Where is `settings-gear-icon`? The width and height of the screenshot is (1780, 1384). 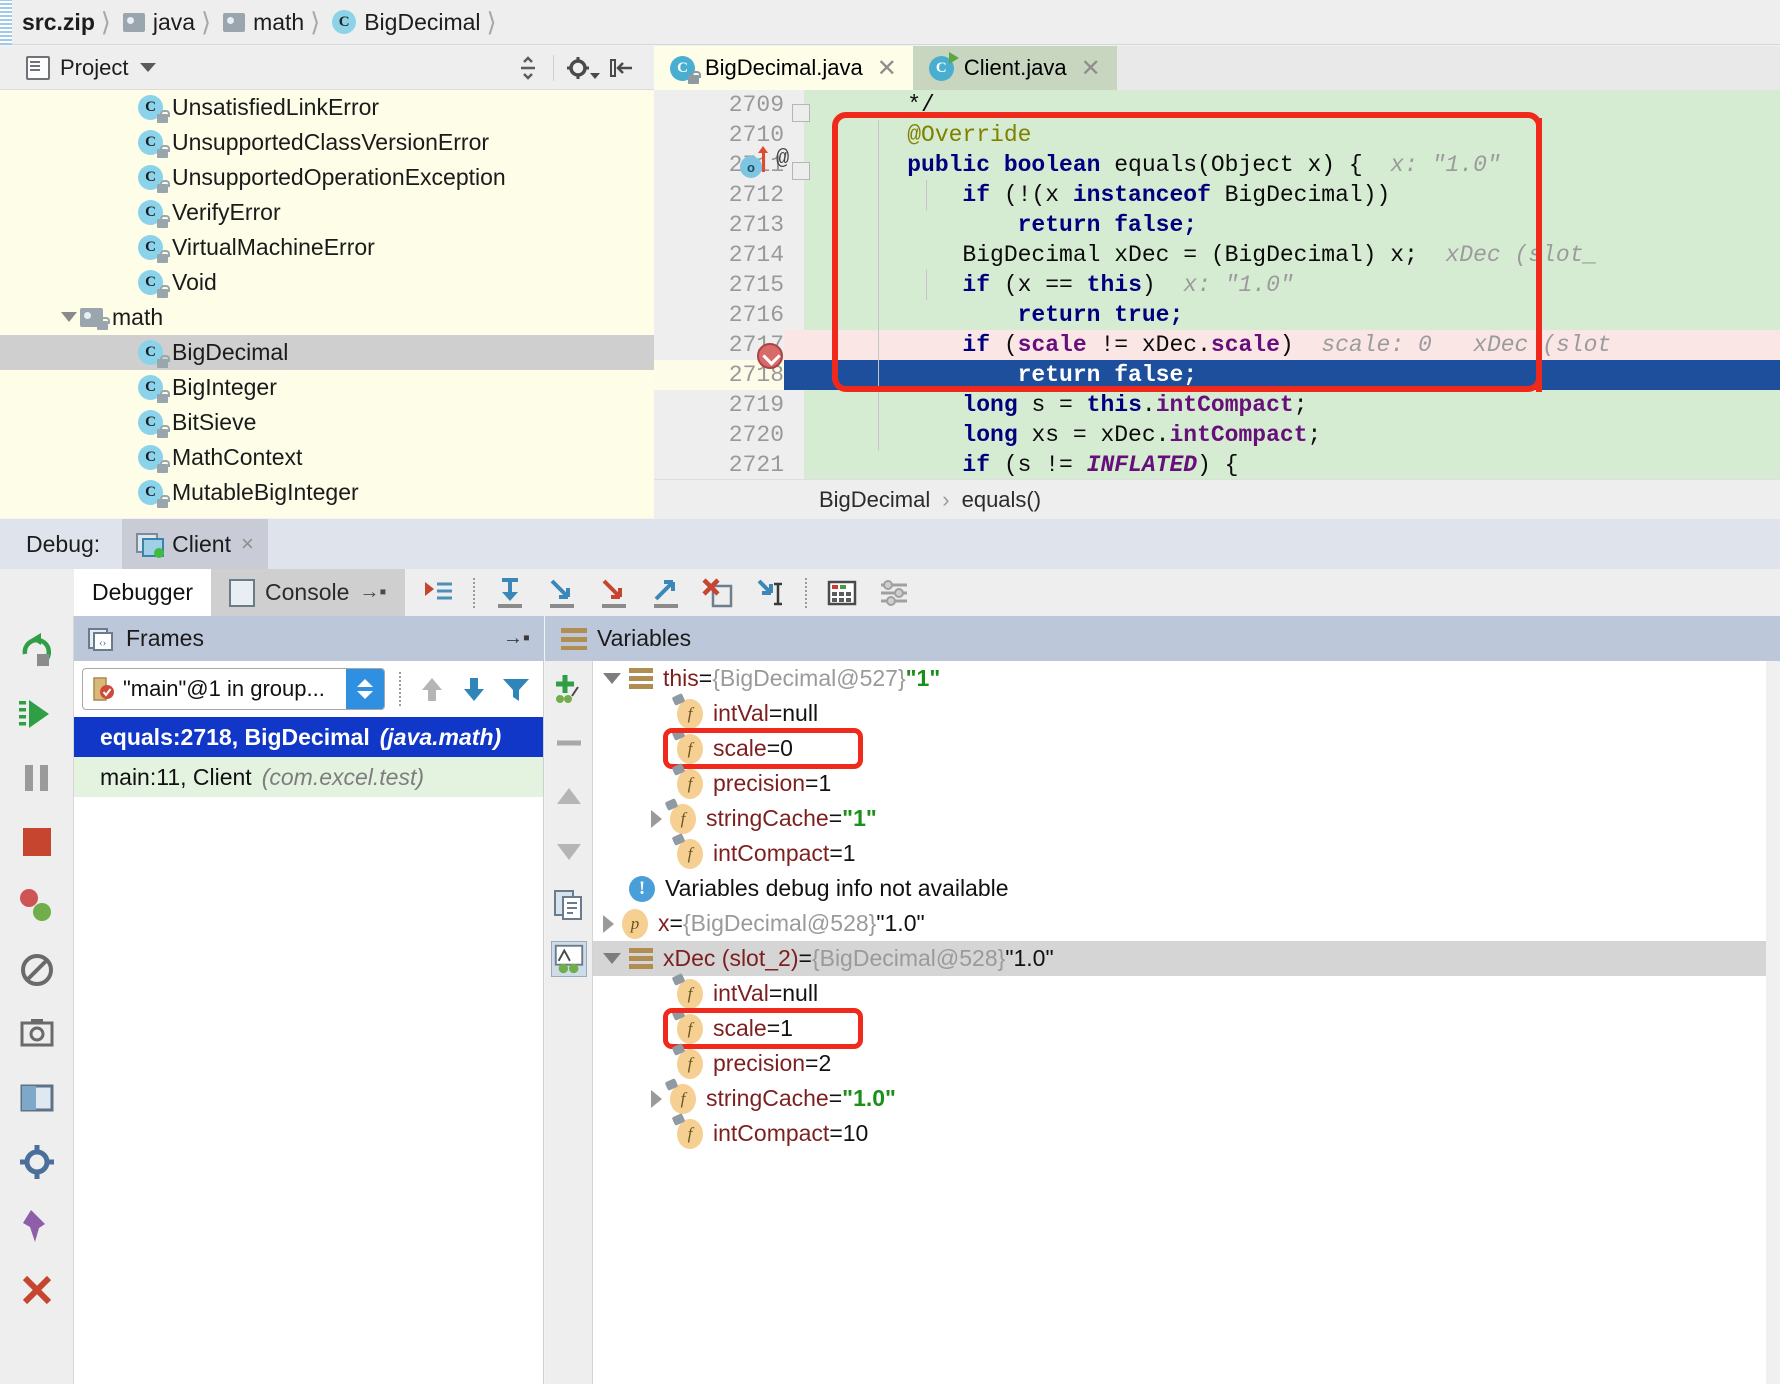
settings-gear-icon is located at coordinates (37, 1162).